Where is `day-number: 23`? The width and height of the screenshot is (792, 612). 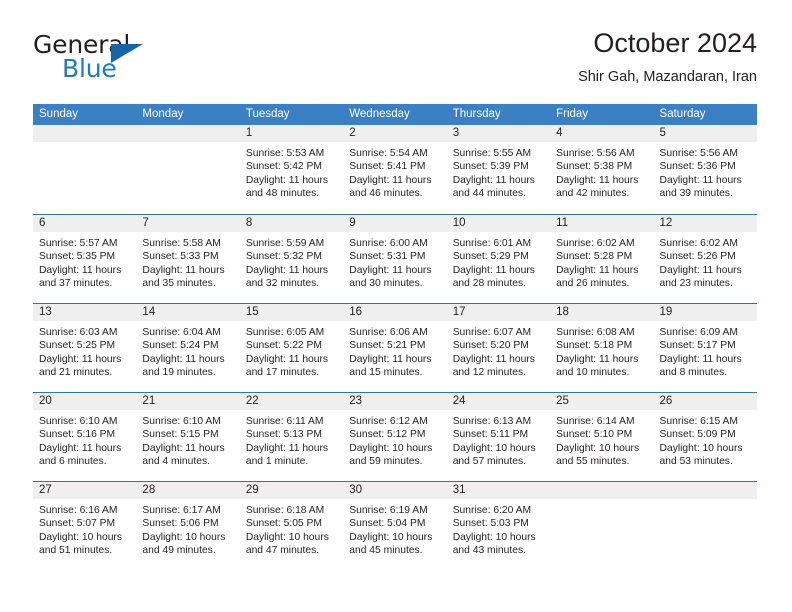
day-number: 23 is located at coordinates (395, 401).